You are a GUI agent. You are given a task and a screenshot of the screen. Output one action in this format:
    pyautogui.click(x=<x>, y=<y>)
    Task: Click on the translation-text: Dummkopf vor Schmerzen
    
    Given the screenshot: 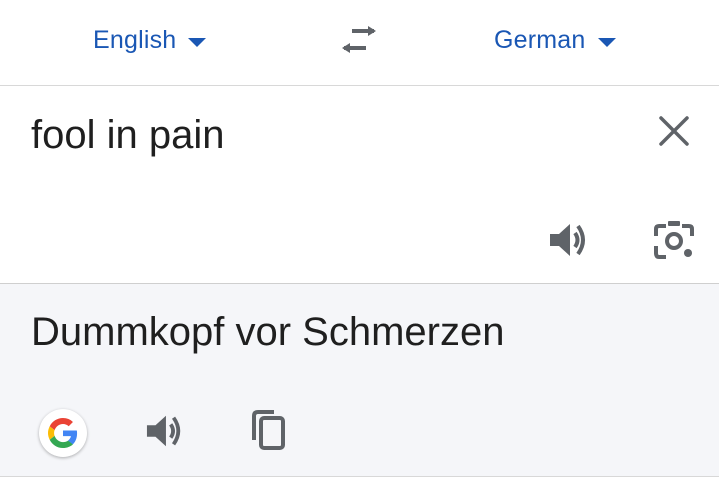 What is the action you would take?
    pyautogui.click(x=268, y=332)
    